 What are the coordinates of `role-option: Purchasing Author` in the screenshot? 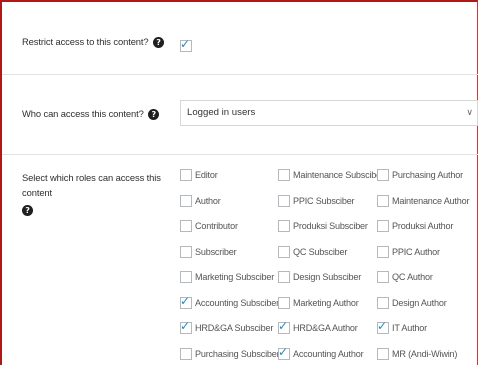 It's located at (420, 175).